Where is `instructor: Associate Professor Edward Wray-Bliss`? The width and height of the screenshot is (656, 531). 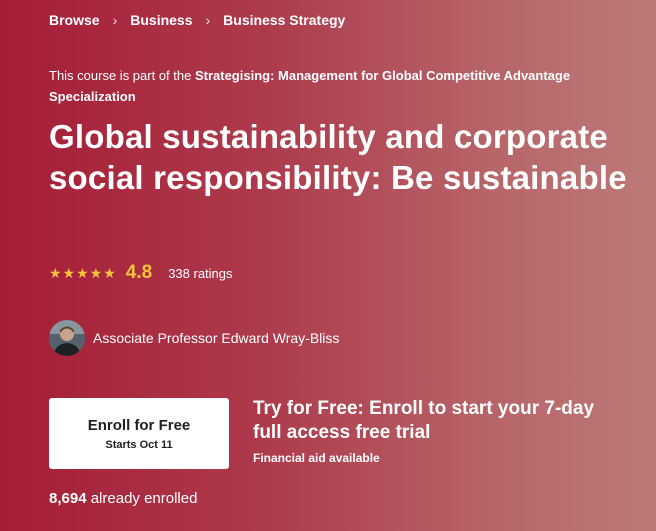 instructor: Associate Professor Edward Wray-Bliss is located at coordinates (194, 338).